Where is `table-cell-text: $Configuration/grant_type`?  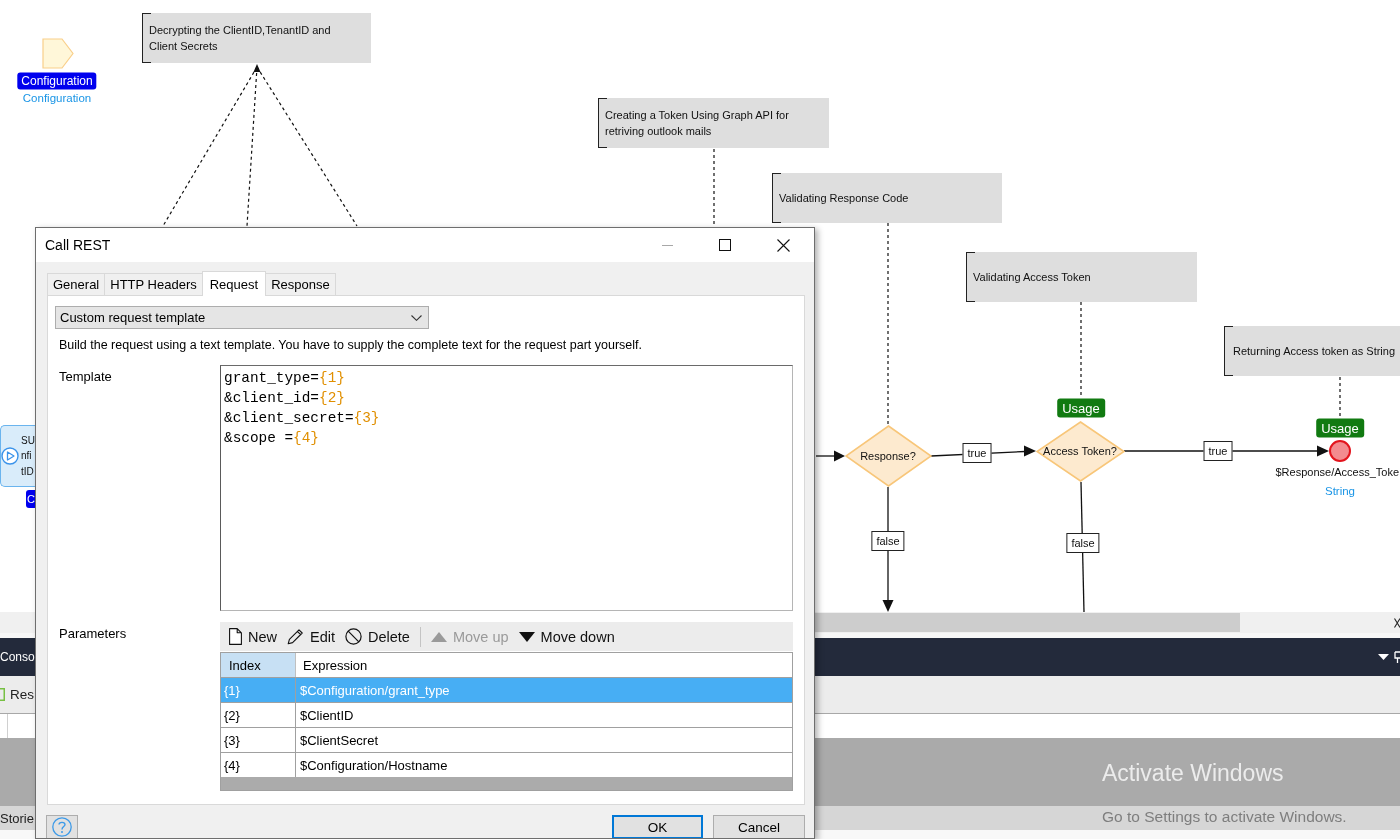
table-cell-text: $Configuration/grant_type is located at coordinates (375, 690).